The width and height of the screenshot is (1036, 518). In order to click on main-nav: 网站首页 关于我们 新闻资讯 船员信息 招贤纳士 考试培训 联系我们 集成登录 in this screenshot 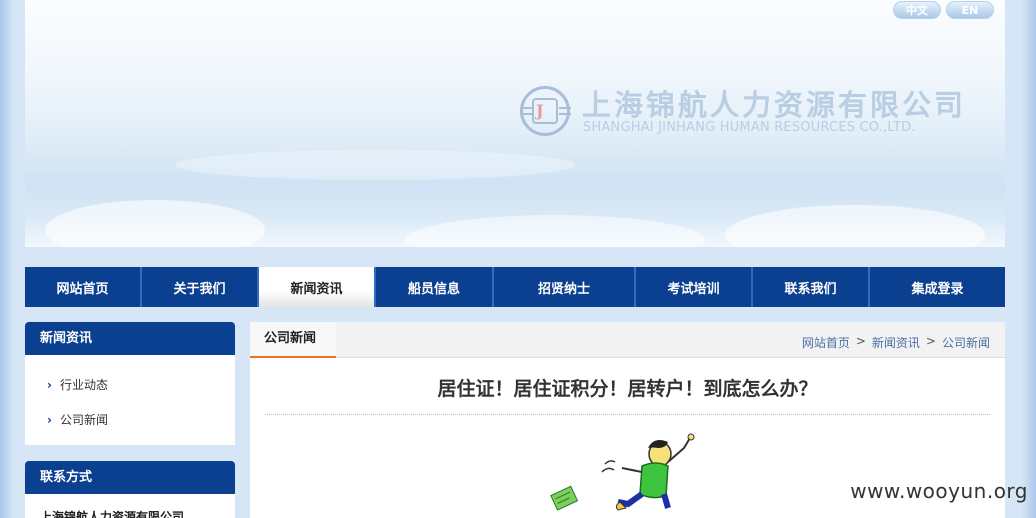, I will do `click(515, 287)`.